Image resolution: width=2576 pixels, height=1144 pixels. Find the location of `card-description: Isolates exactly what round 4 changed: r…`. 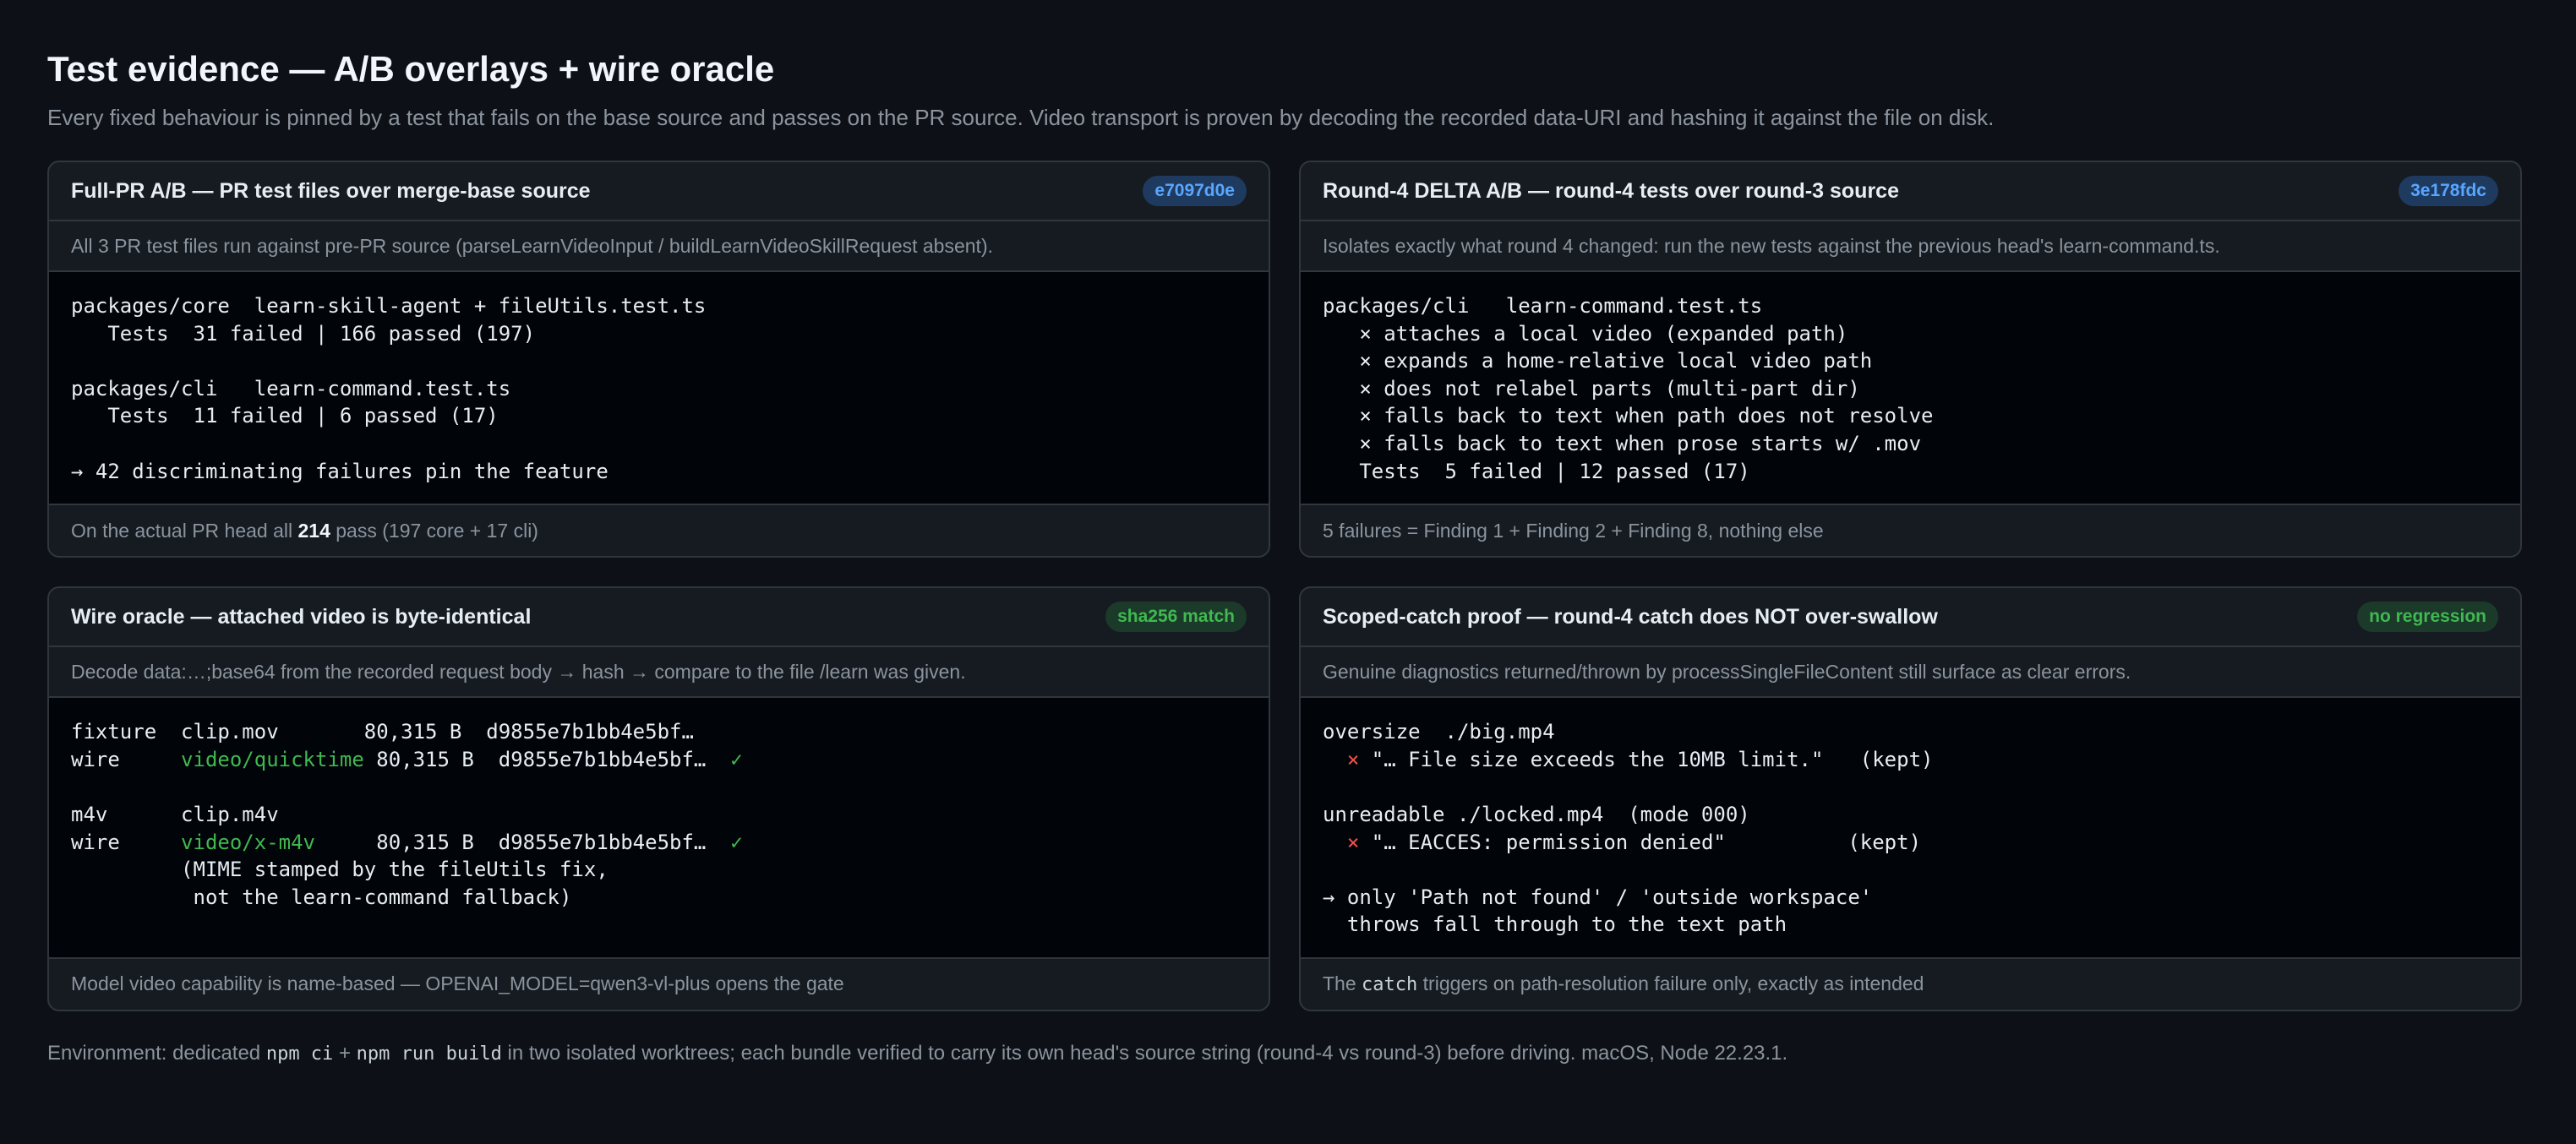

card-description: Isolates exactly what round 4 changed: r… is located at coordinates (1910, 246).